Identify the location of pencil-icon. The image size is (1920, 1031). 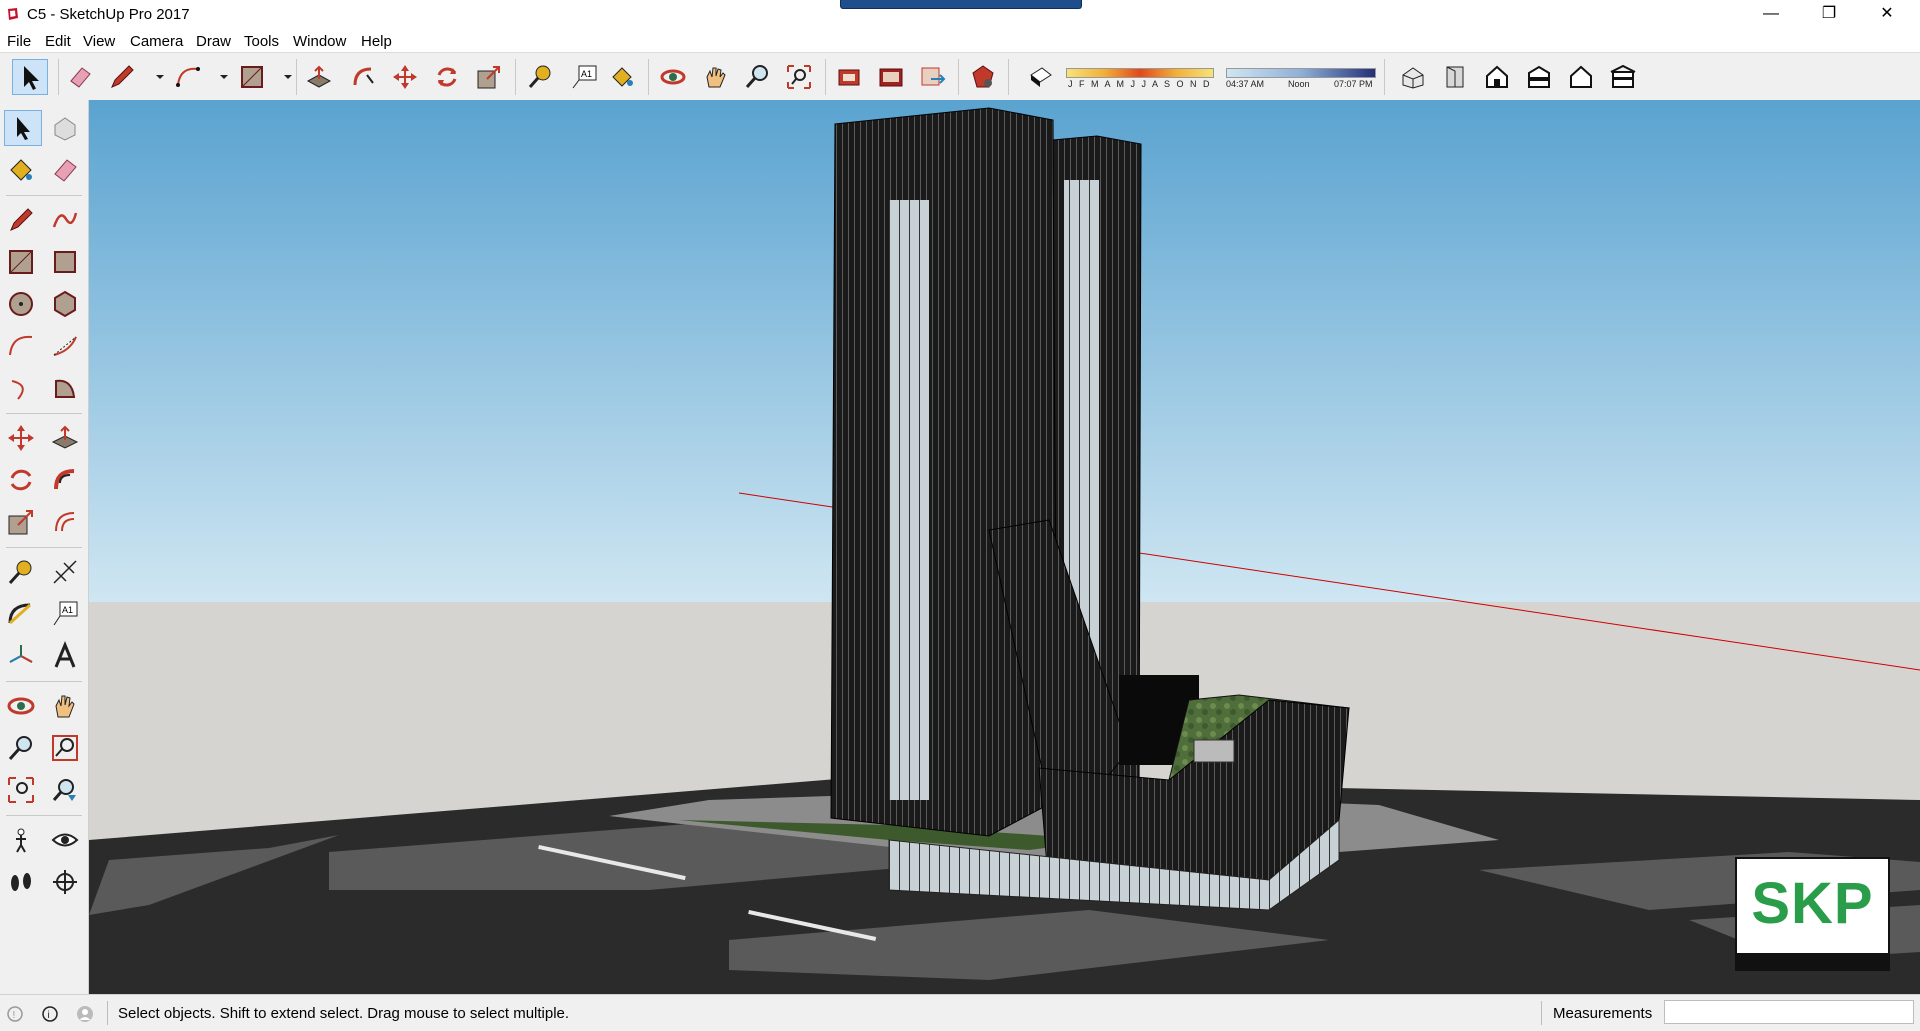
(122, 77).